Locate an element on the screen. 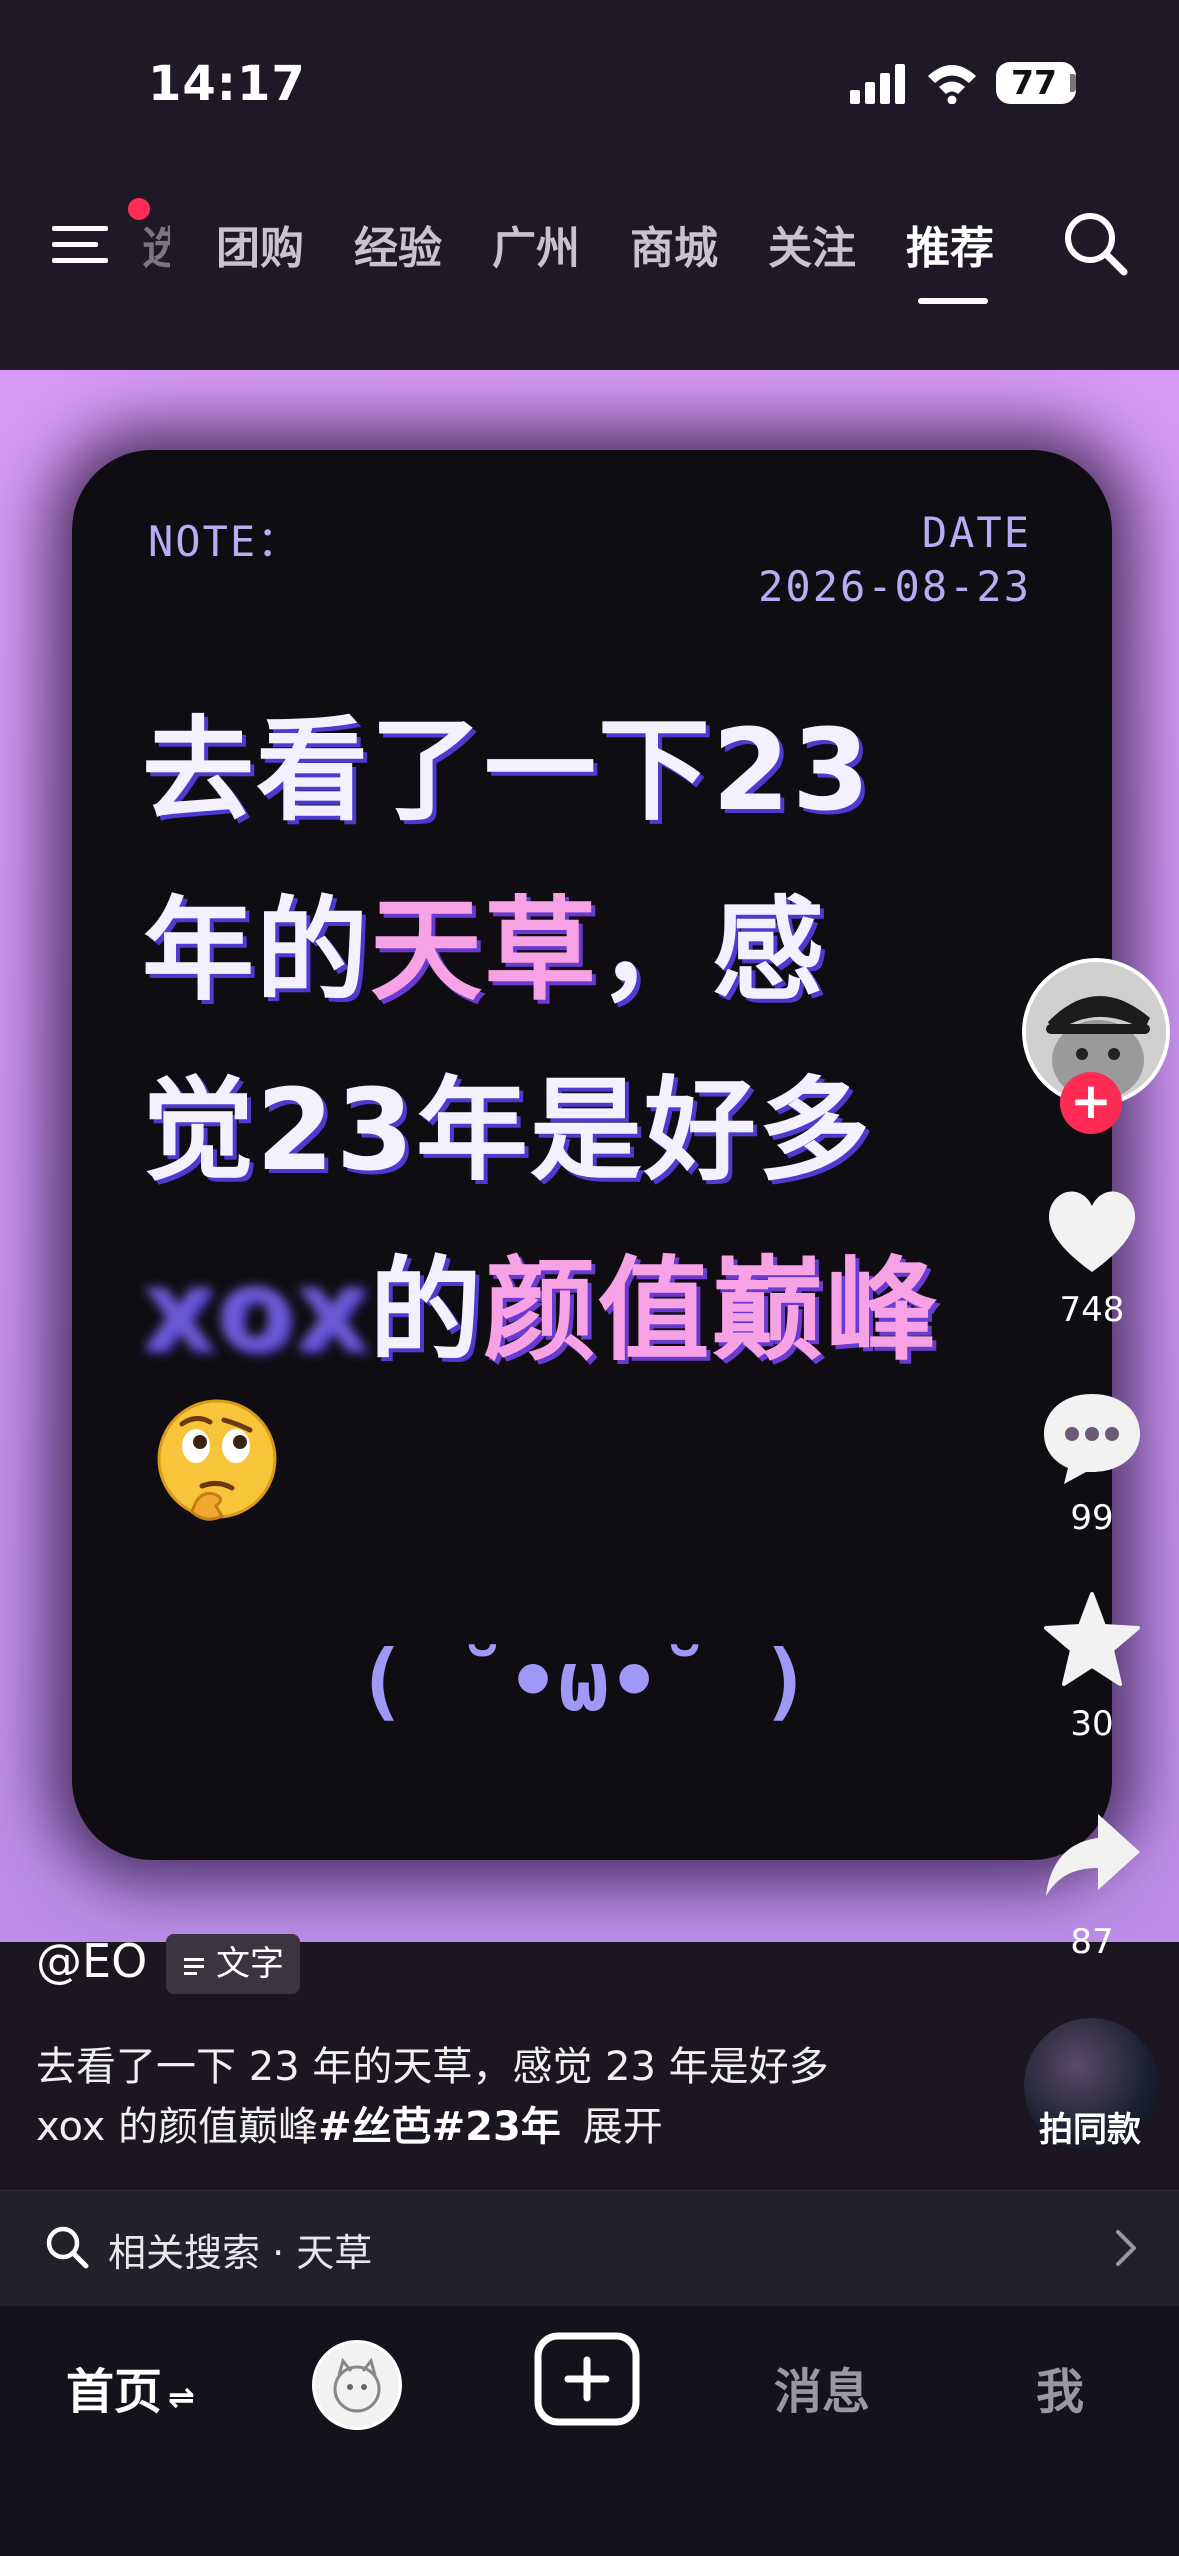  caption-hashtags: #丝芭#23年 is located at coordinates (439, 2127).